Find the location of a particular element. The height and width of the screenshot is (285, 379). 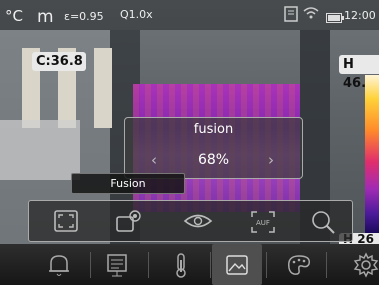

bottom-menu is located at coordinates (189, 264).